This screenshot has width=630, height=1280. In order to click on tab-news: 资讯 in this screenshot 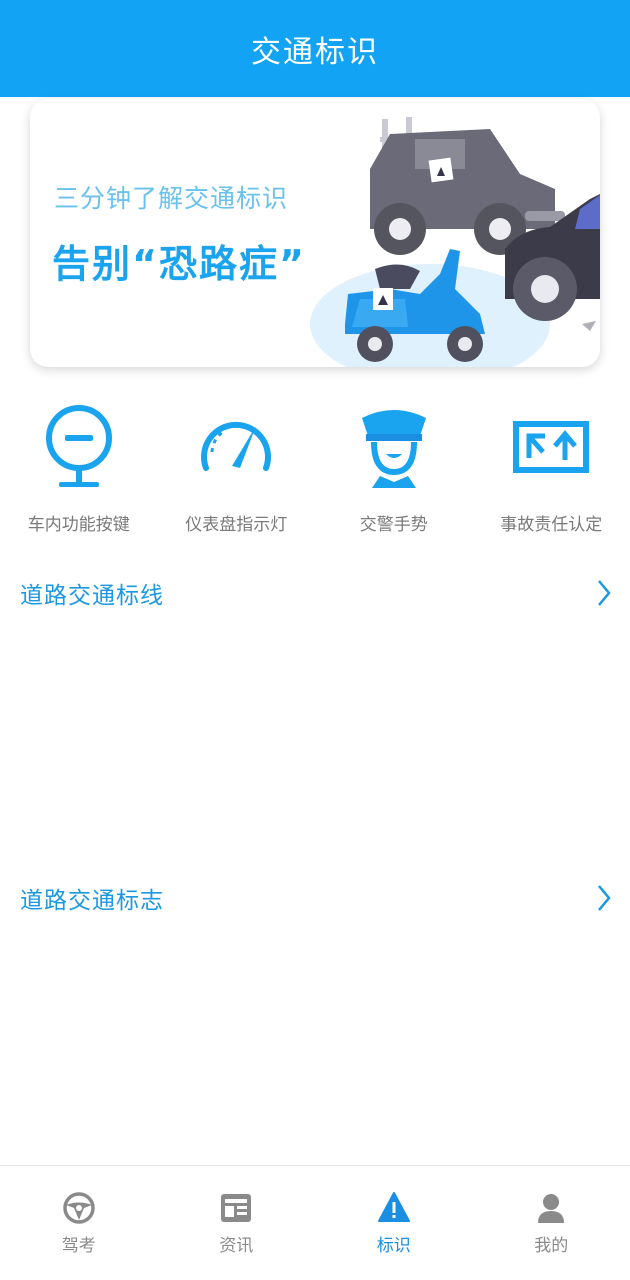, I will do `click(237, 1223)`.